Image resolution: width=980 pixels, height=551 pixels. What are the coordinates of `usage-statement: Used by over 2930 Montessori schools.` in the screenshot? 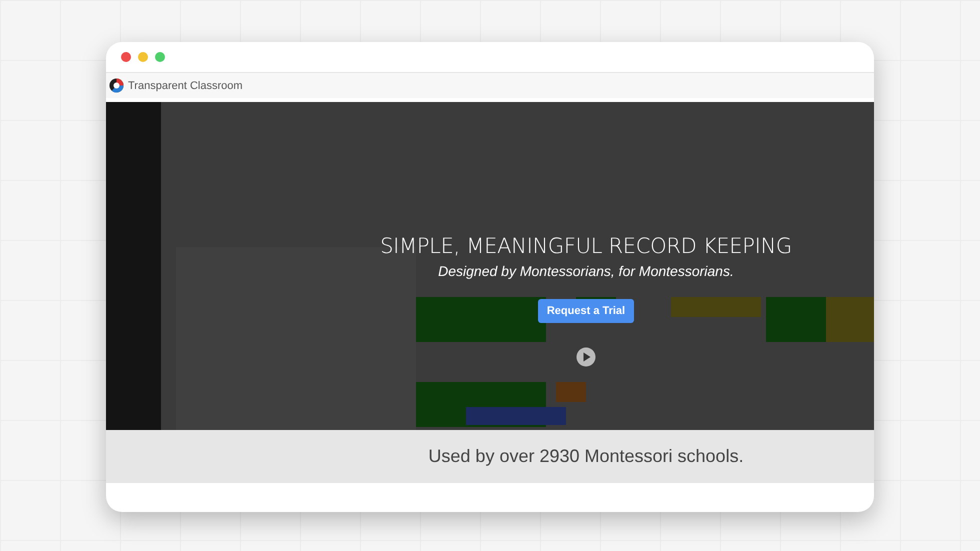 It's located at (586, 456).